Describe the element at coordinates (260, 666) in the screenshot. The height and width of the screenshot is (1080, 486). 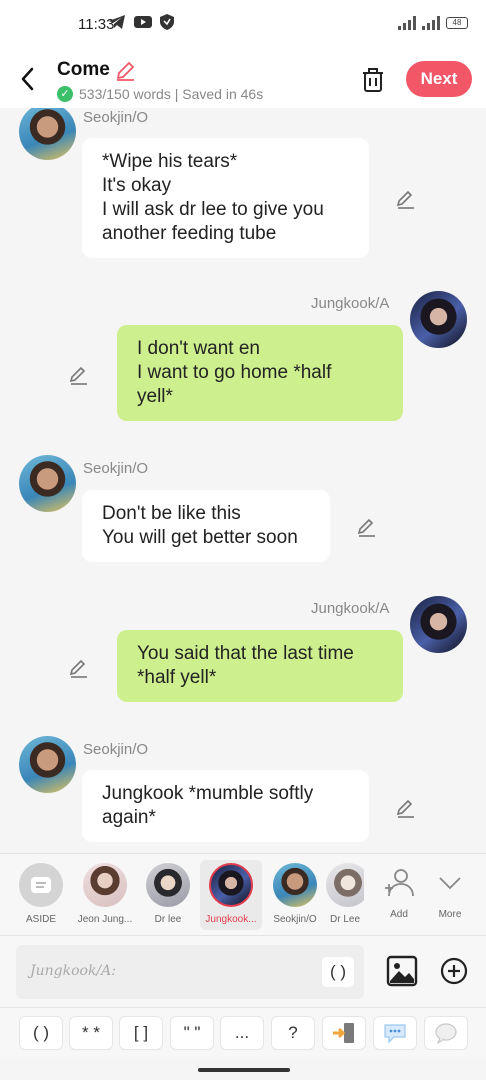
I see `message-bubble: You said that the last time *half yell*` at that location.